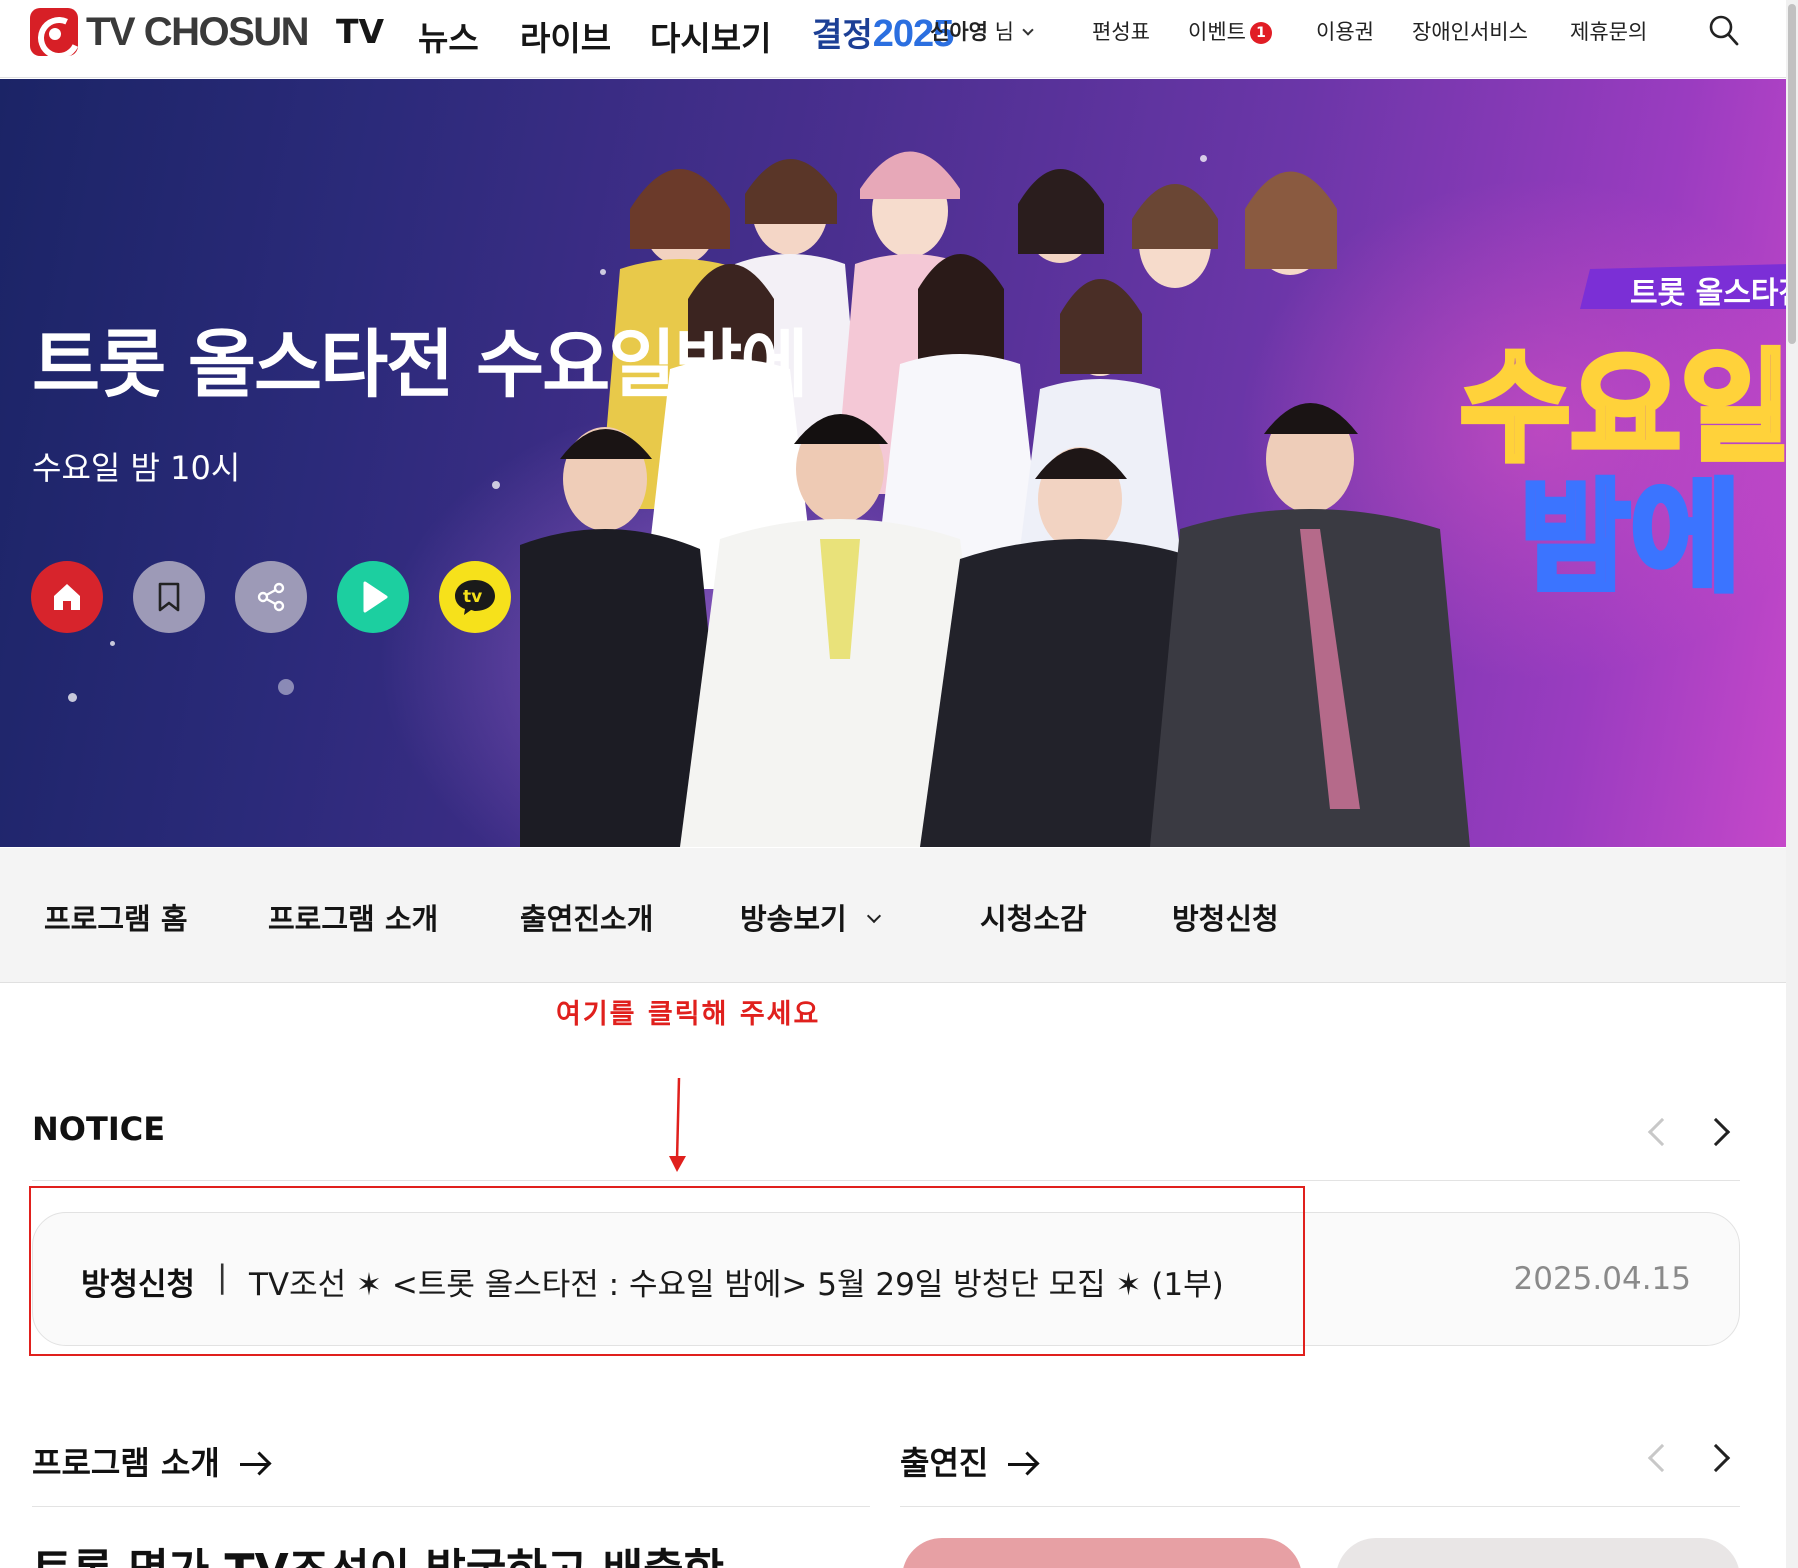 The height and width of the screenshot is (1568, 1798). What do you see at coordinates (353, 917) in the screenshot?
I see `subnav-program-intro: 프로그램 소개` at bounding box center [353, 917].